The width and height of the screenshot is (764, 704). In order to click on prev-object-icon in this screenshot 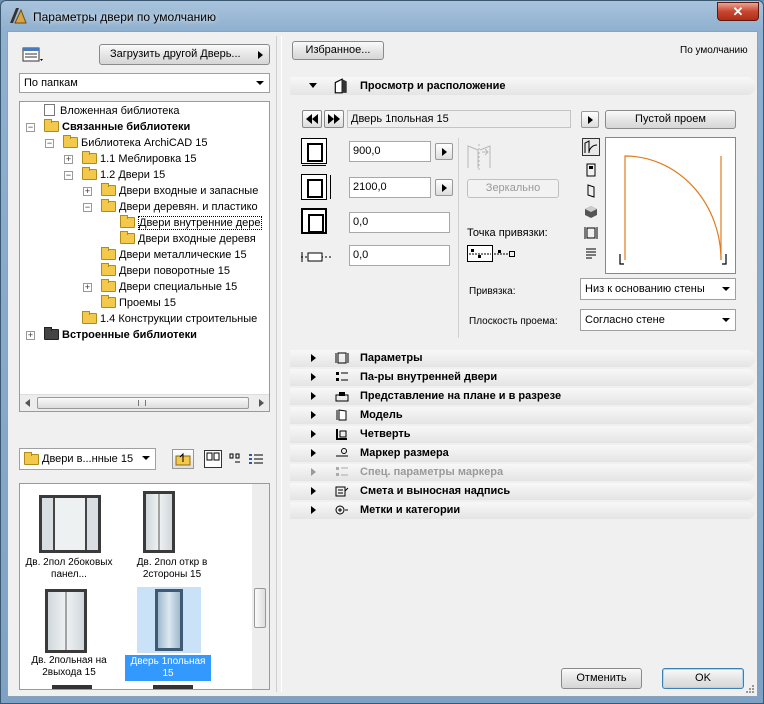, I will do `click(312, 119)`.